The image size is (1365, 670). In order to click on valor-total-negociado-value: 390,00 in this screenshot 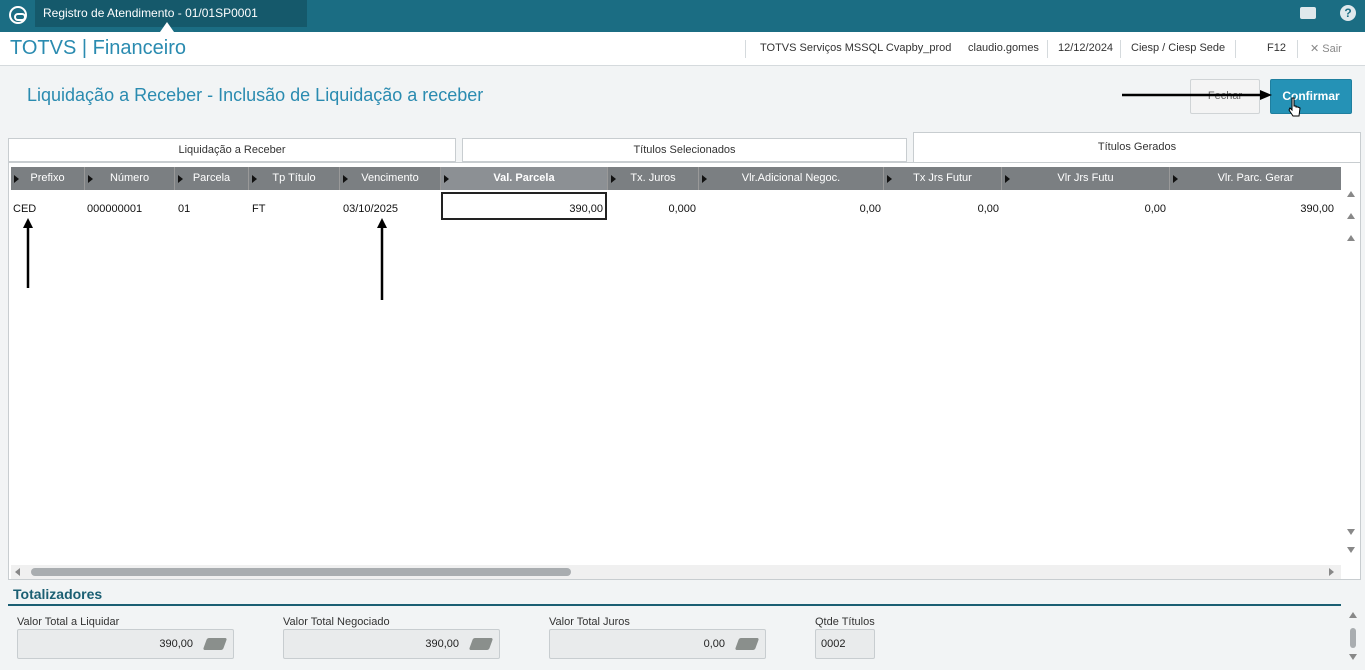, I will do `click(442, 644)`.